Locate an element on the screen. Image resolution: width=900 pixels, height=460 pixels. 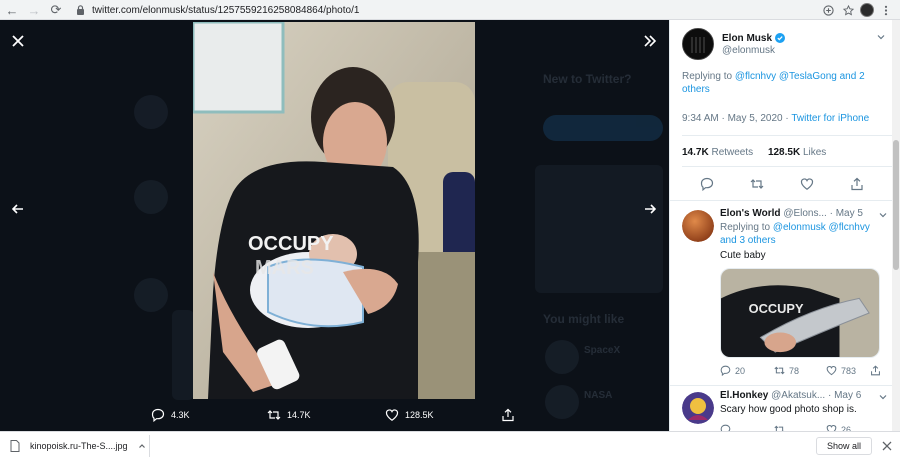
bookmark-star-icon is located at coordinates (848, 10).